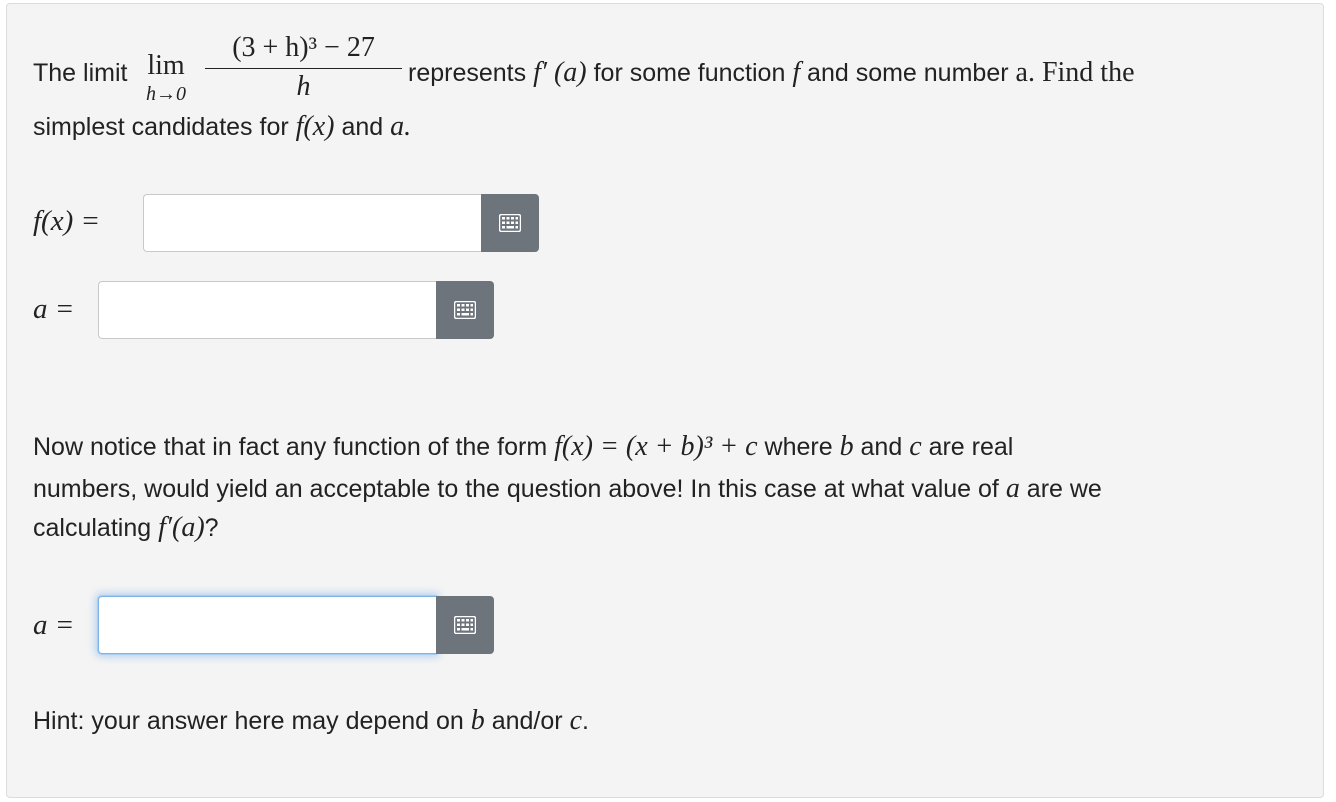 The width and height of the screenshot is (1336, 802). I want to click on q1-line1-text: The limit, so click(80, 73).